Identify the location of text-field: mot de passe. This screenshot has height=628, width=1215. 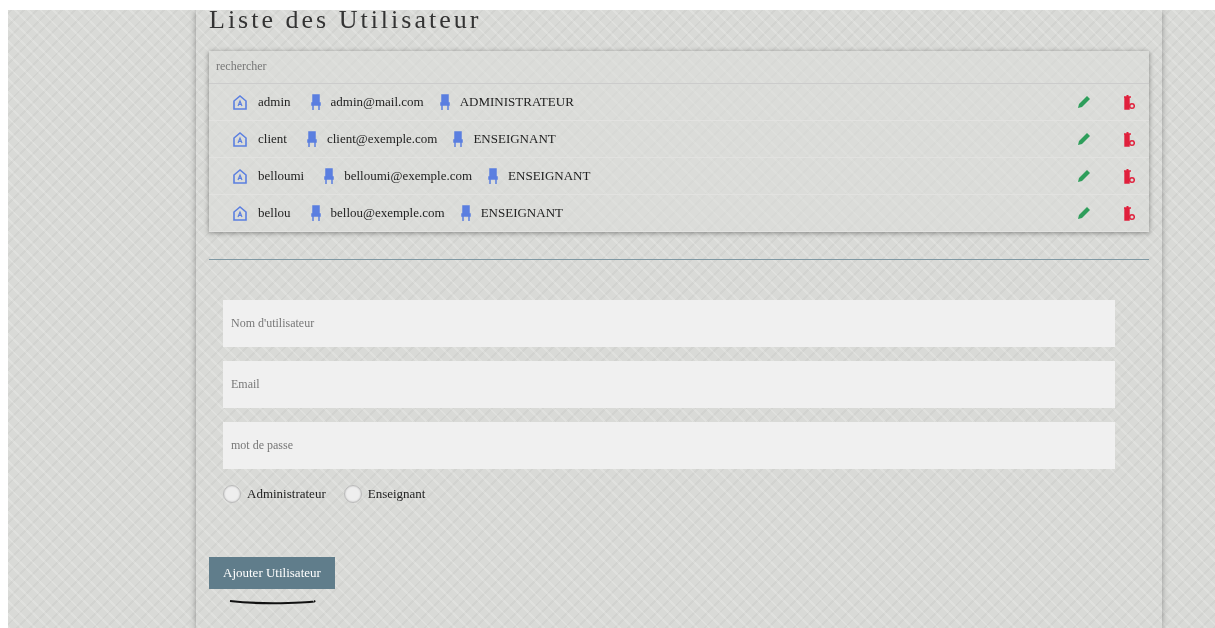
(669, 445).